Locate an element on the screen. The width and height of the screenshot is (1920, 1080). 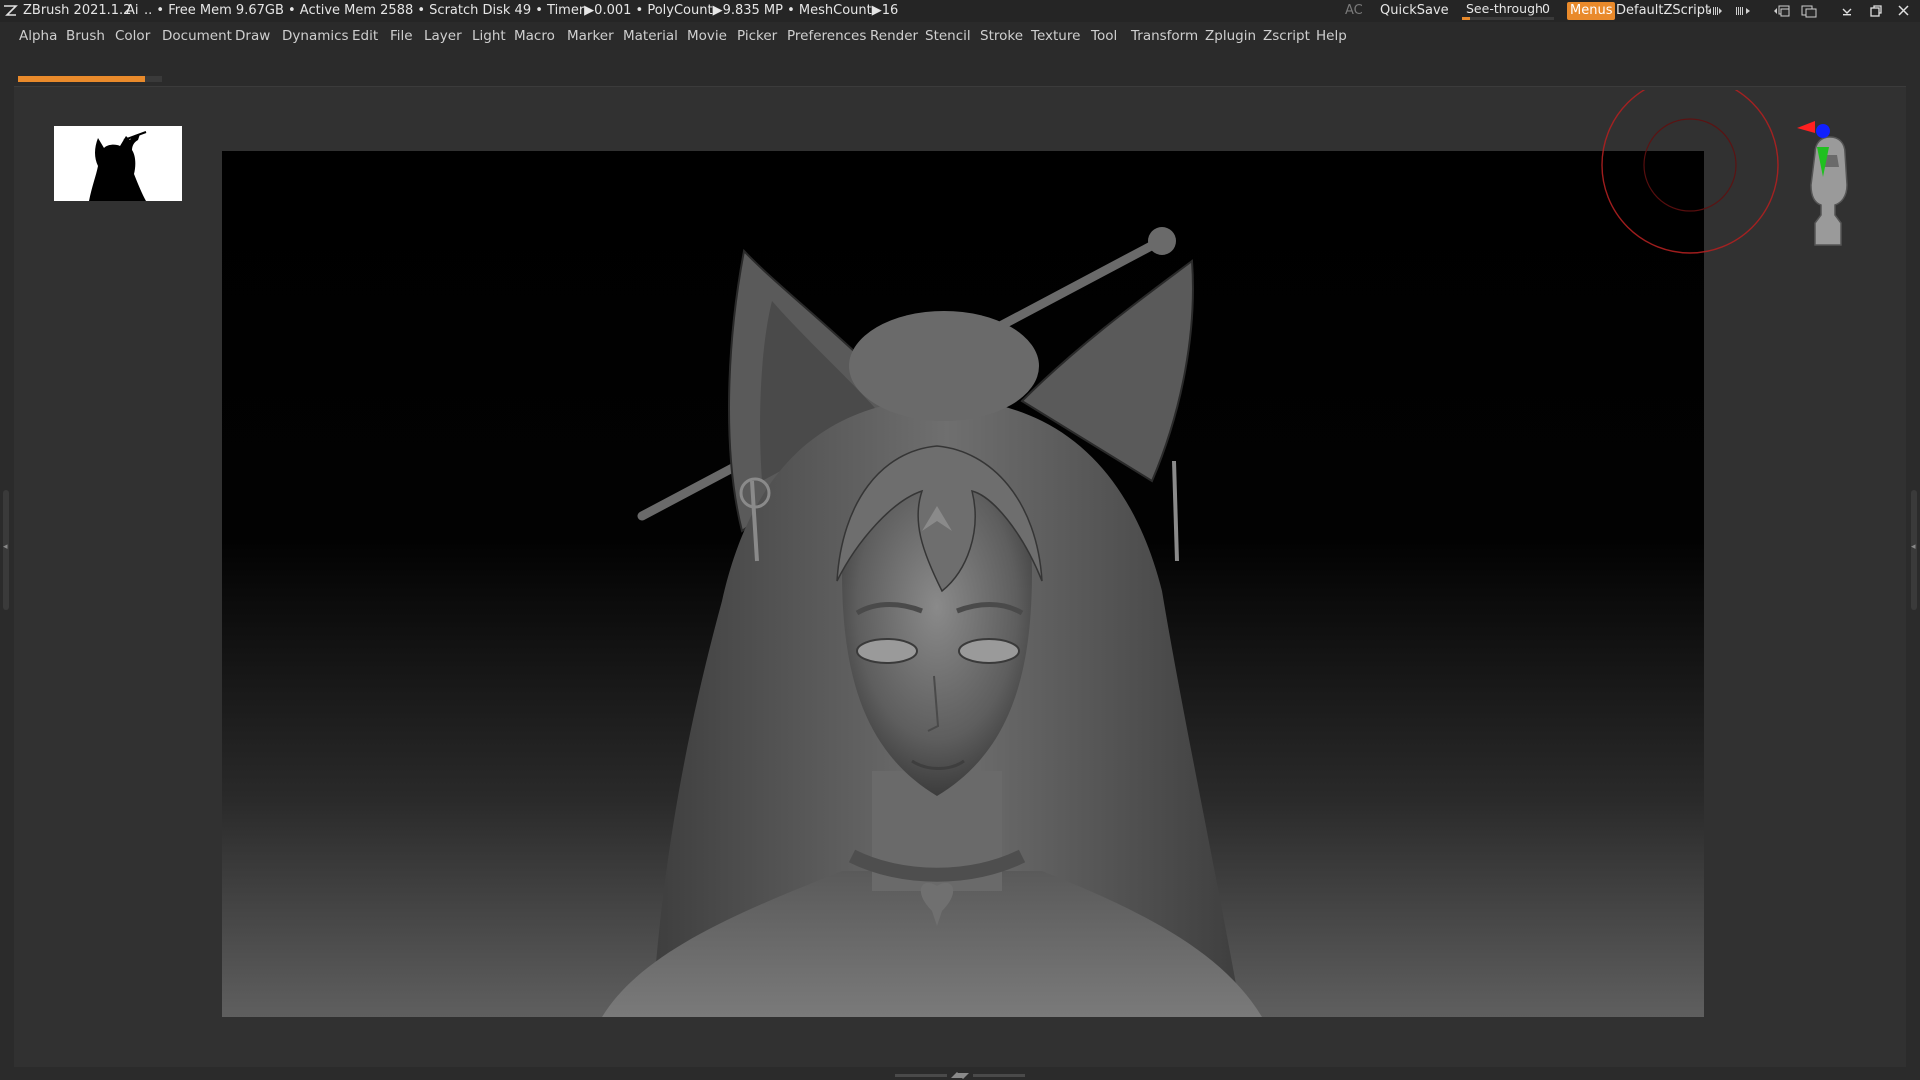
menu-zscript: Zscript is located at coordinates (1286, 36).